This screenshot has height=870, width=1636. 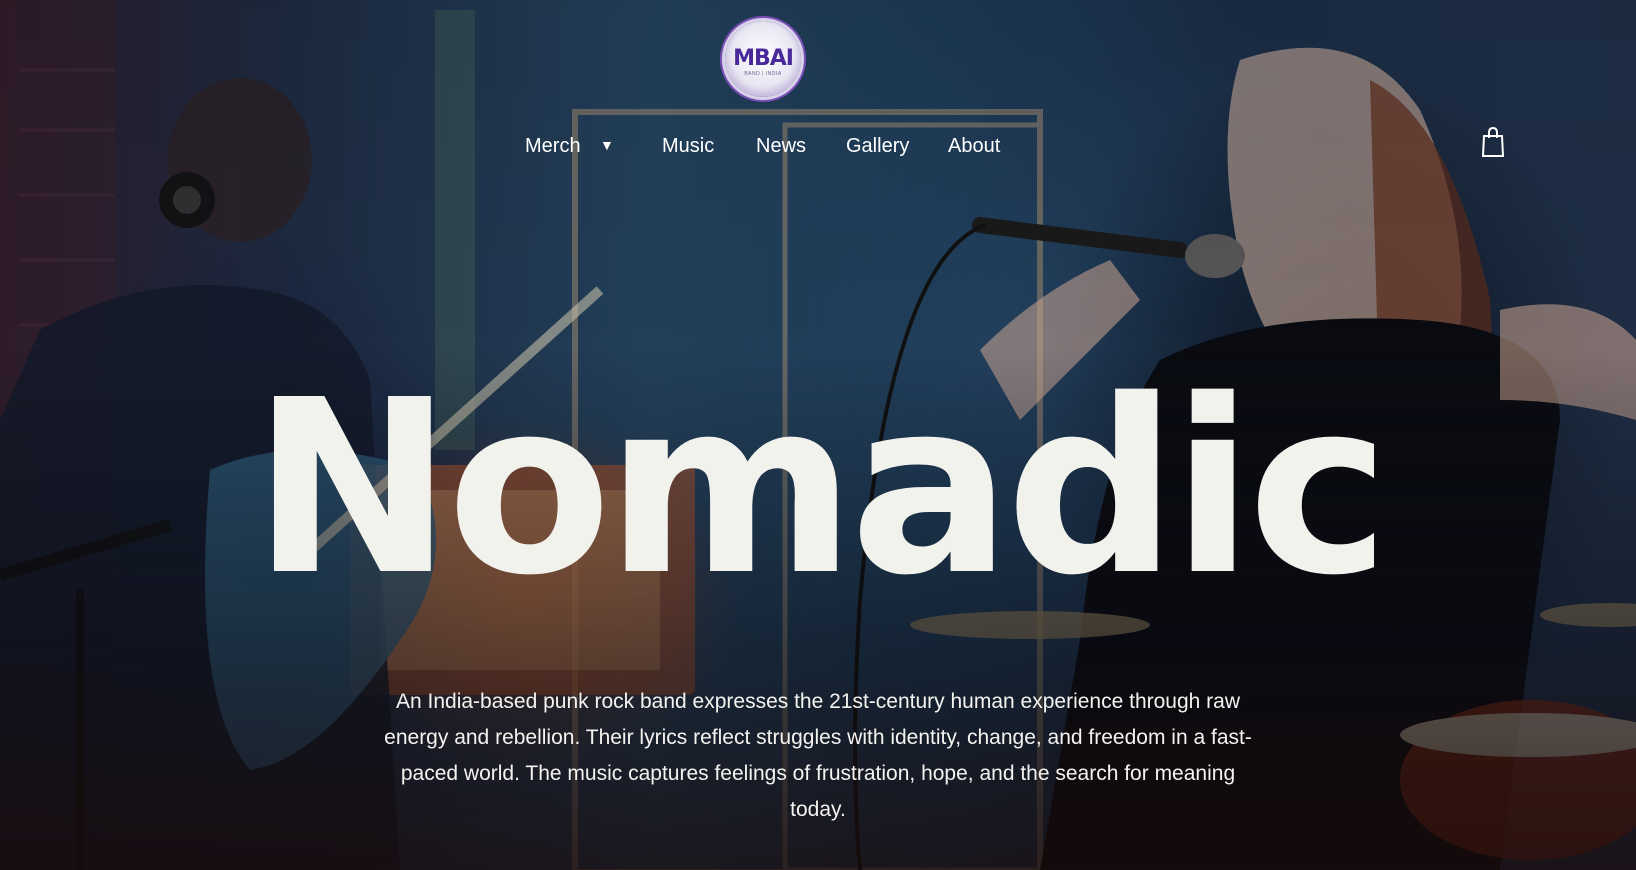 What do you see at coordinates (1493, 142) in the screenshot?
I see `shopping-bag-icon` at bounding box center [1493, 142].